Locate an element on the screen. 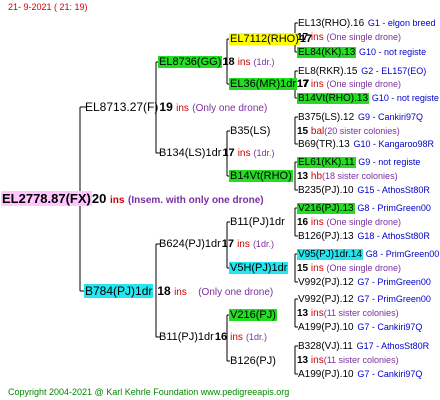 The image size is (440, 400). date-header: 21- 9-2021 ( 21: 19) is located at coordinates (48, 7).